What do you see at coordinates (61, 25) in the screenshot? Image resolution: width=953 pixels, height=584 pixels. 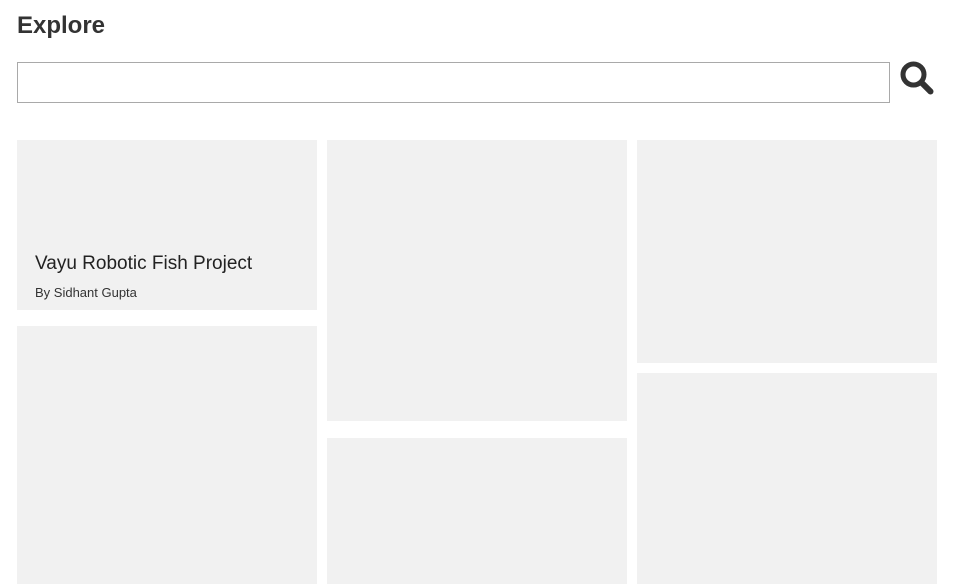 I see `page-title: Explore` at bounding box center [61, 25].